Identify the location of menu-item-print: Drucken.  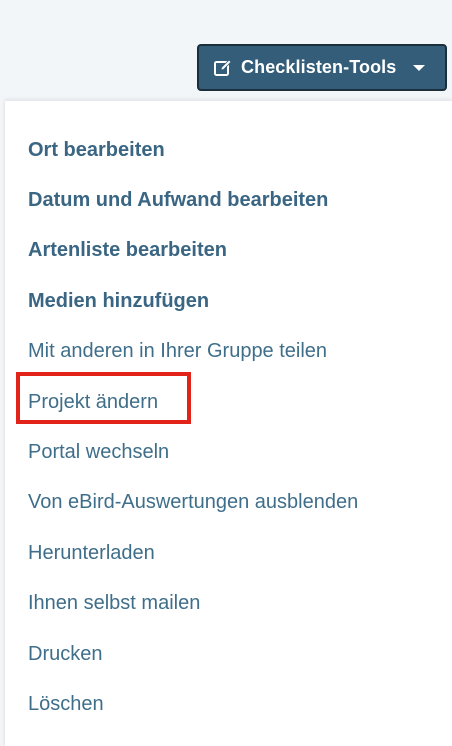
(65, 654).